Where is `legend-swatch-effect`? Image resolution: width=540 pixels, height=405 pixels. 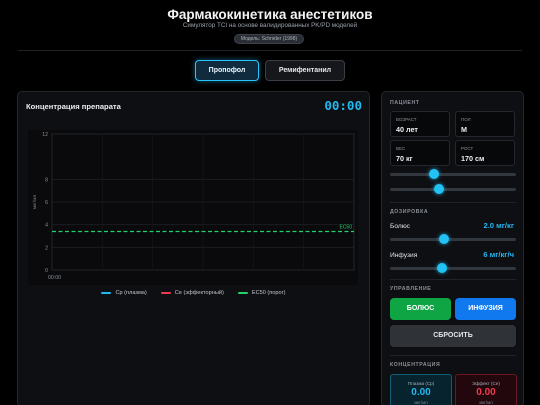
legend-swatch-effect is located at coordinates (165, 293).